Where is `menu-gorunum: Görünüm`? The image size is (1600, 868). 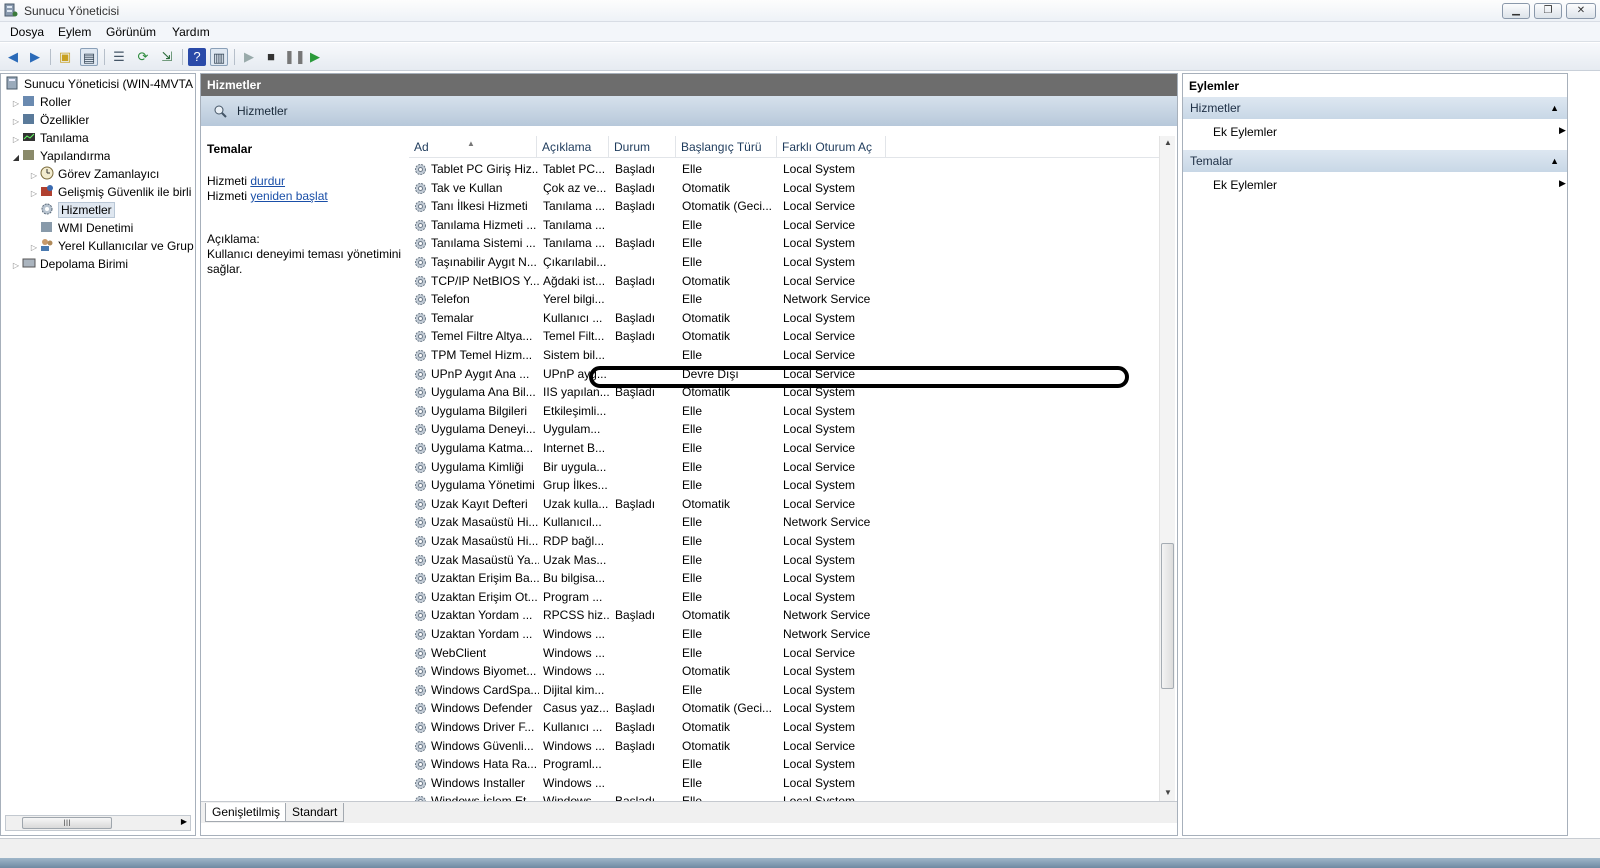
menu-gorunum: Görünüm is located at coordinates (131, 32).